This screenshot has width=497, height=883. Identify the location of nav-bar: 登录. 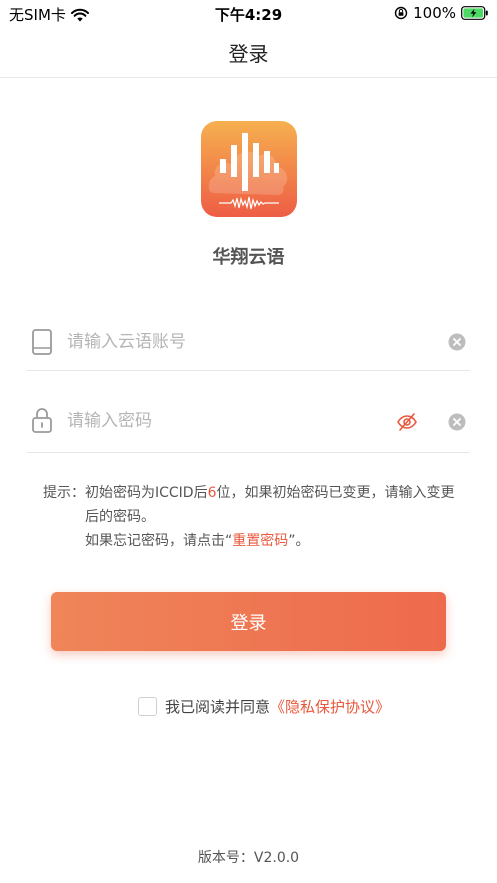
(248, 52).